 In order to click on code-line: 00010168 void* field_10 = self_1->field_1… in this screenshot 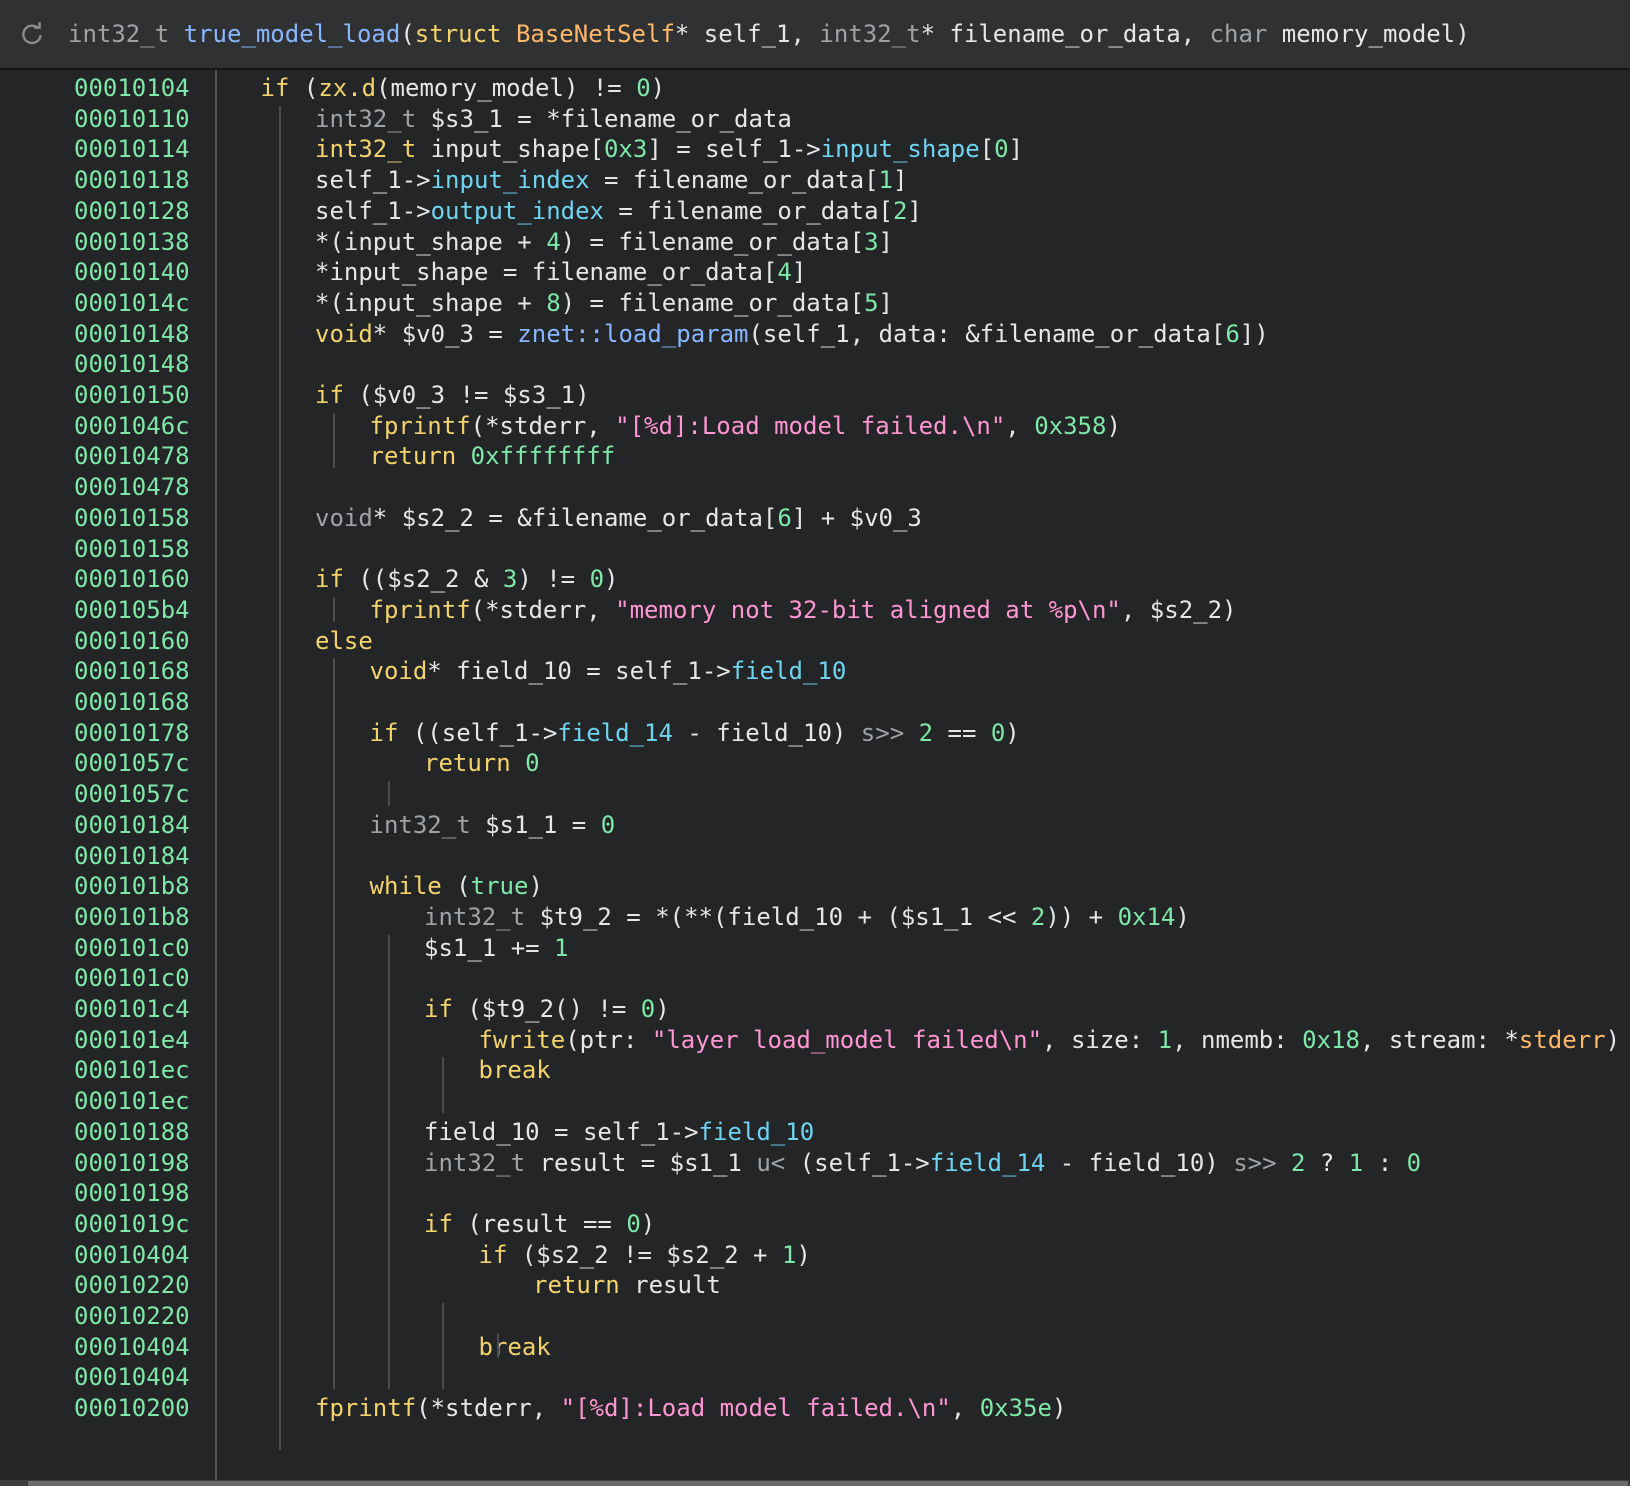, I will do `click(815, 671)`.